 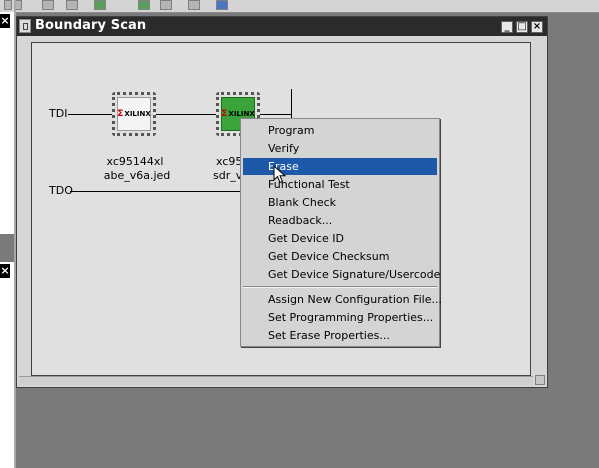 I want to click on device-file-label: sdr_v, so click(x=228, y=175).